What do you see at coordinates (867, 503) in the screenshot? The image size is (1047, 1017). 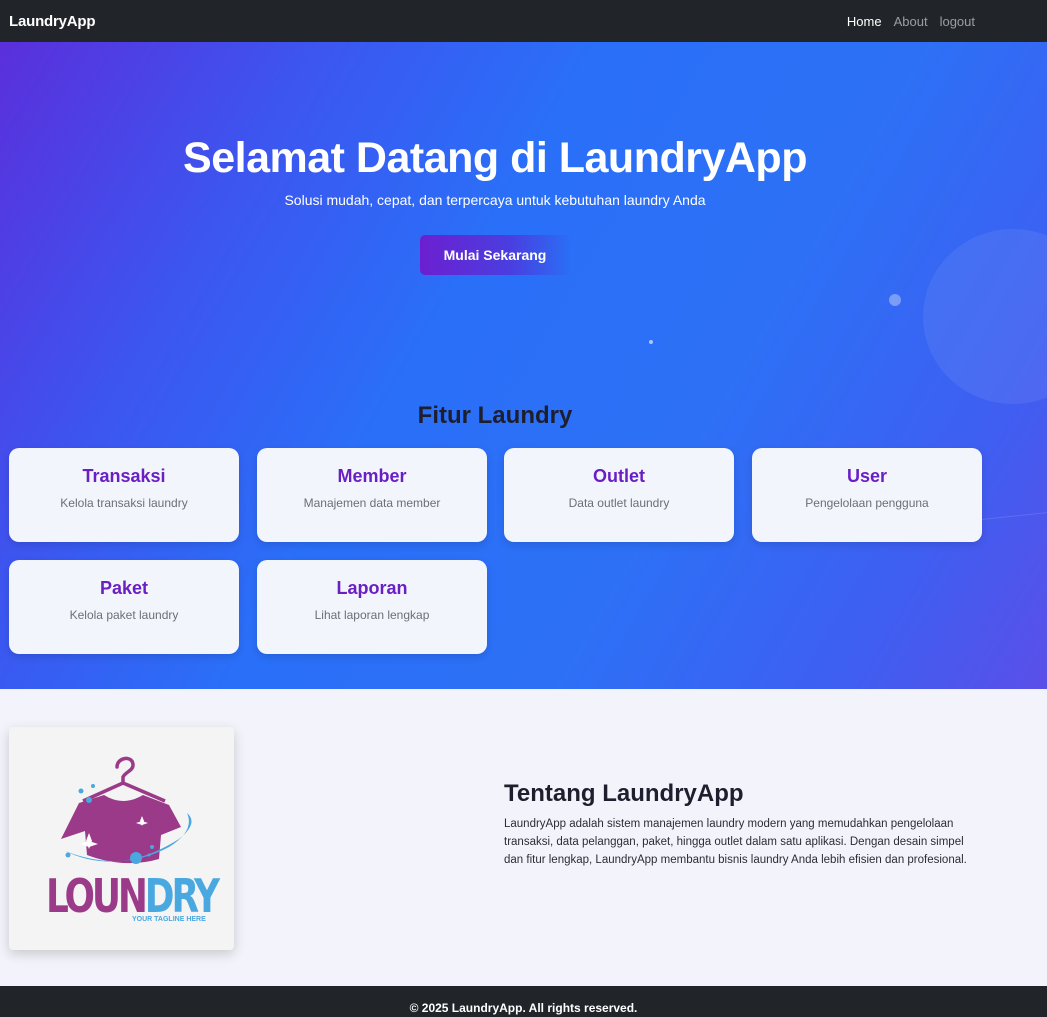 I see `feature-card-desc: Pengelolaan pengguna` at bounding box center [867, 503].